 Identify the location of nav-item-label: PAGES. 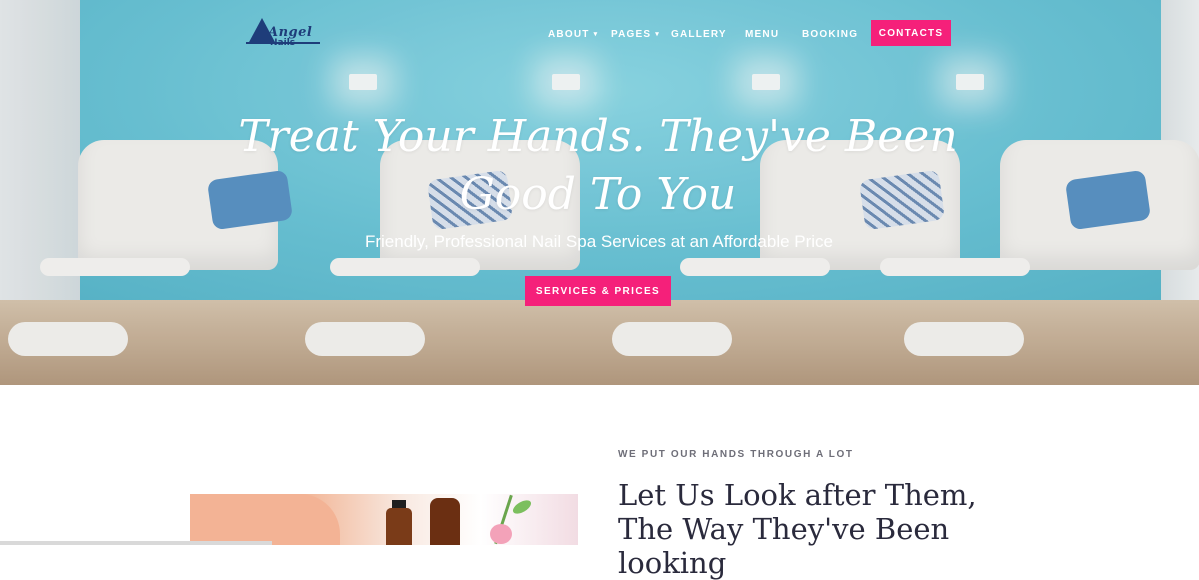
(631, 34).